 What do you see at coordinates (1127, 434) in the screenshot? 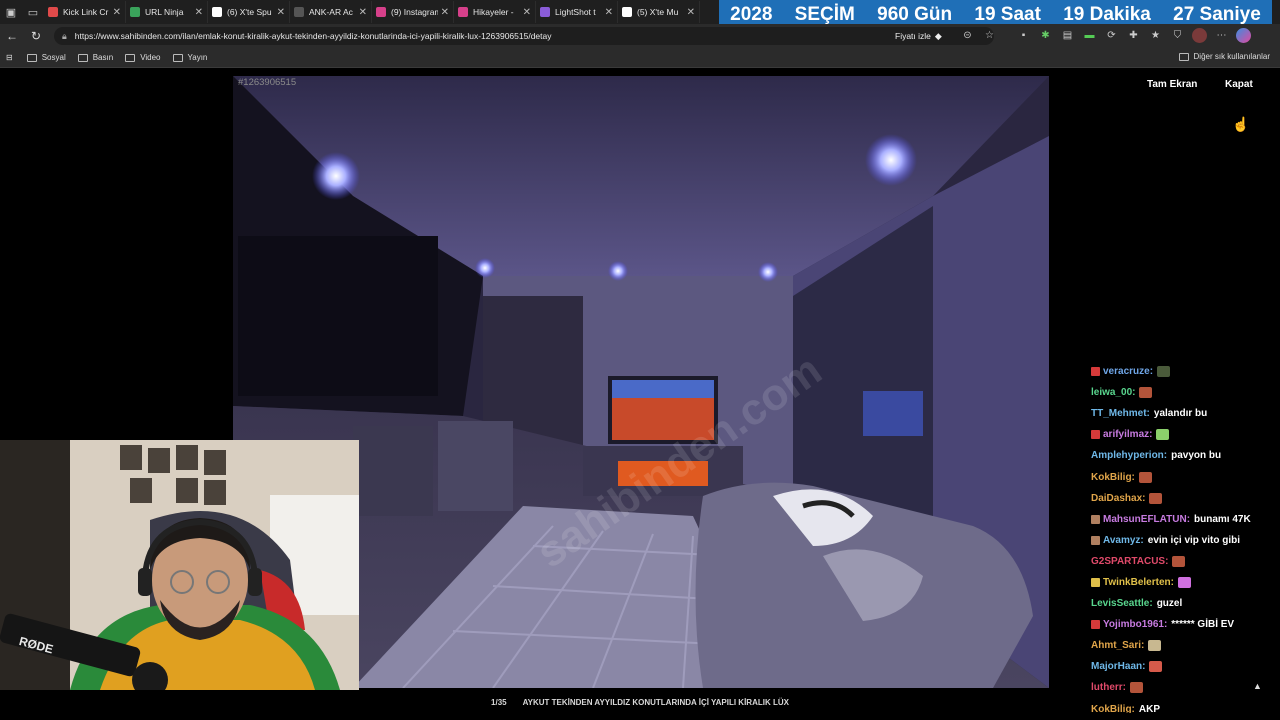
I see `chat-username: arifyilmaz:` at bounding box center [1127, 434].